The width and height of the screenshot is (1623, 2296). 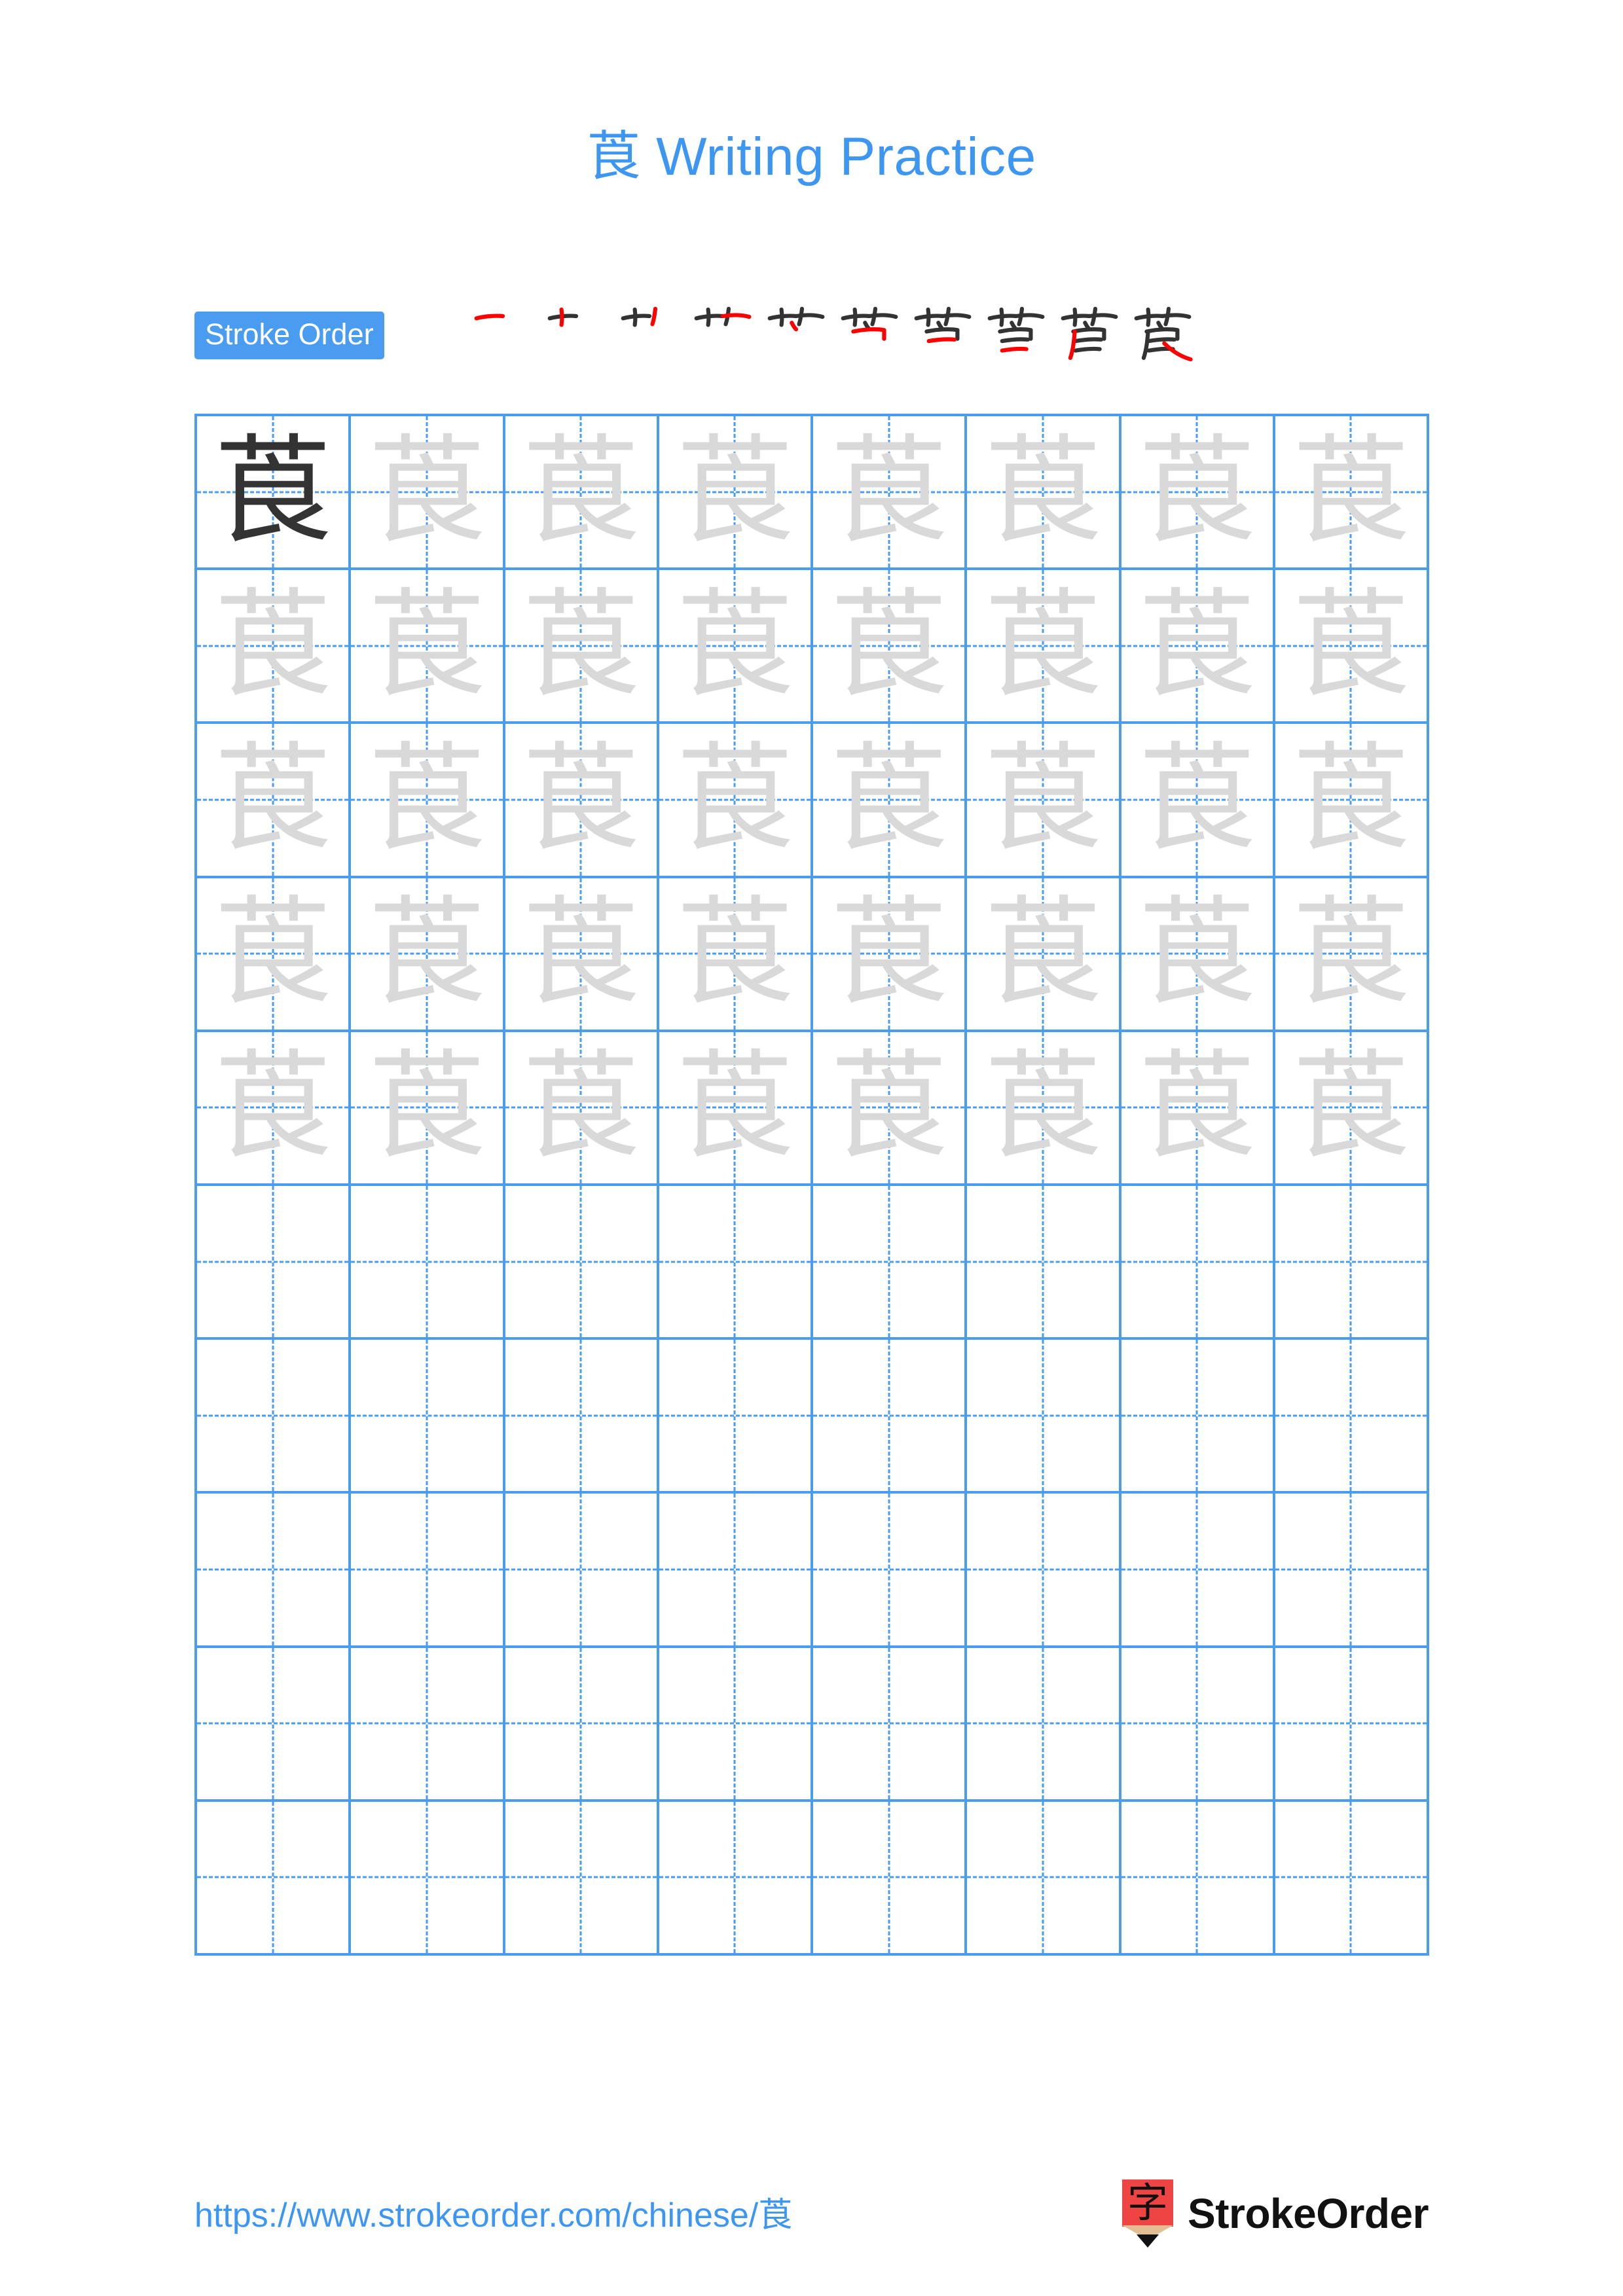 I want to click on grid-cell-r4-c5: 莨, so click(x=890, y=955).